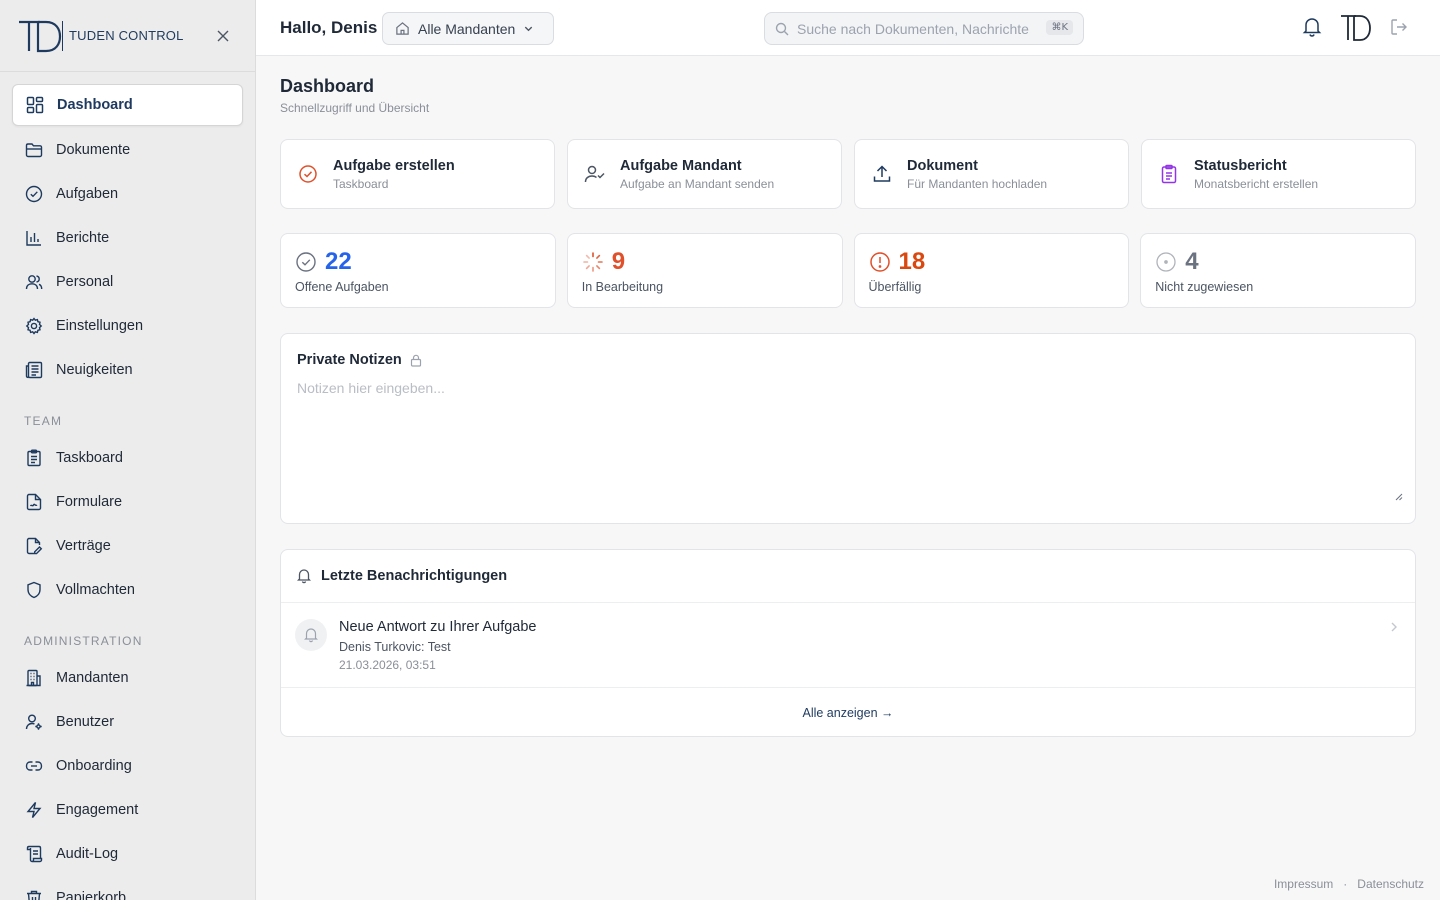 This screenshot has height=900, width=1440. Describe the element at coordinates (329, 27) in the screenshot. I see `greeting: Hallo, Denis` at that location.